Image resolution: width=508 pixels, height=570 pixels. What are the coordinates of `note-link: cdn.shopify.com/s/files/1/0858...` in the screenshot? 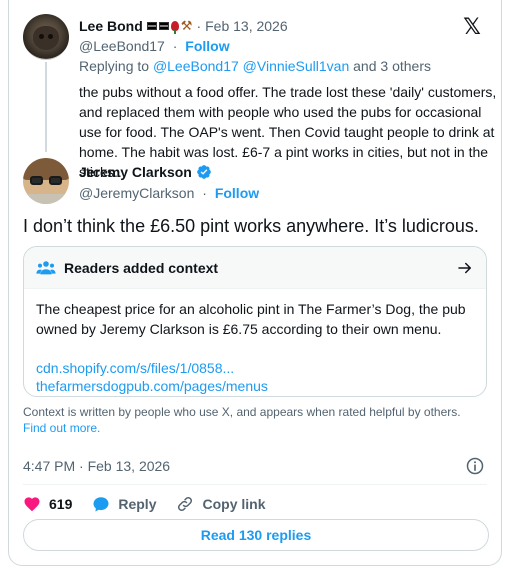 It's located at (255, 368).